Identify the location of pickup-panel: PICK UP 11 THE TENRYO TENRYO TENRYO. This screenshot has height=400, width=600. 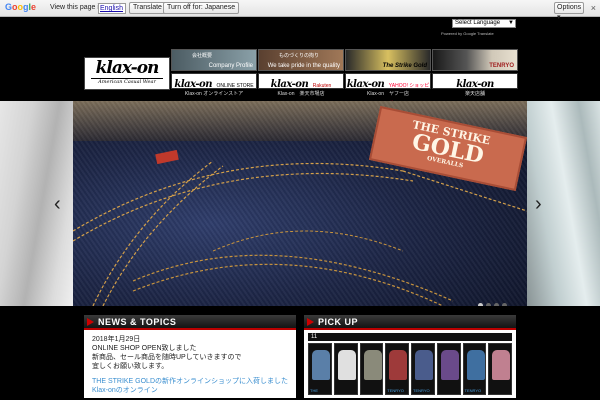
(410, 357).